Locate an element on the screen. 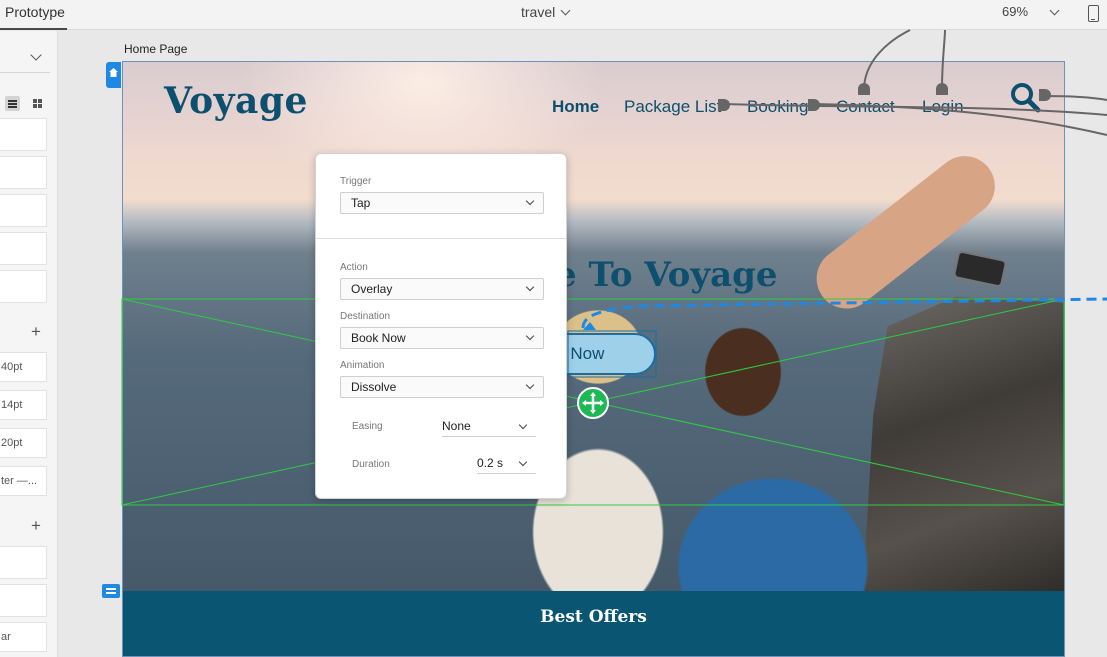 This screenshot has height=657, width=1107. prototype-mode-tab: Prototype is located at coordinates (33, 15).